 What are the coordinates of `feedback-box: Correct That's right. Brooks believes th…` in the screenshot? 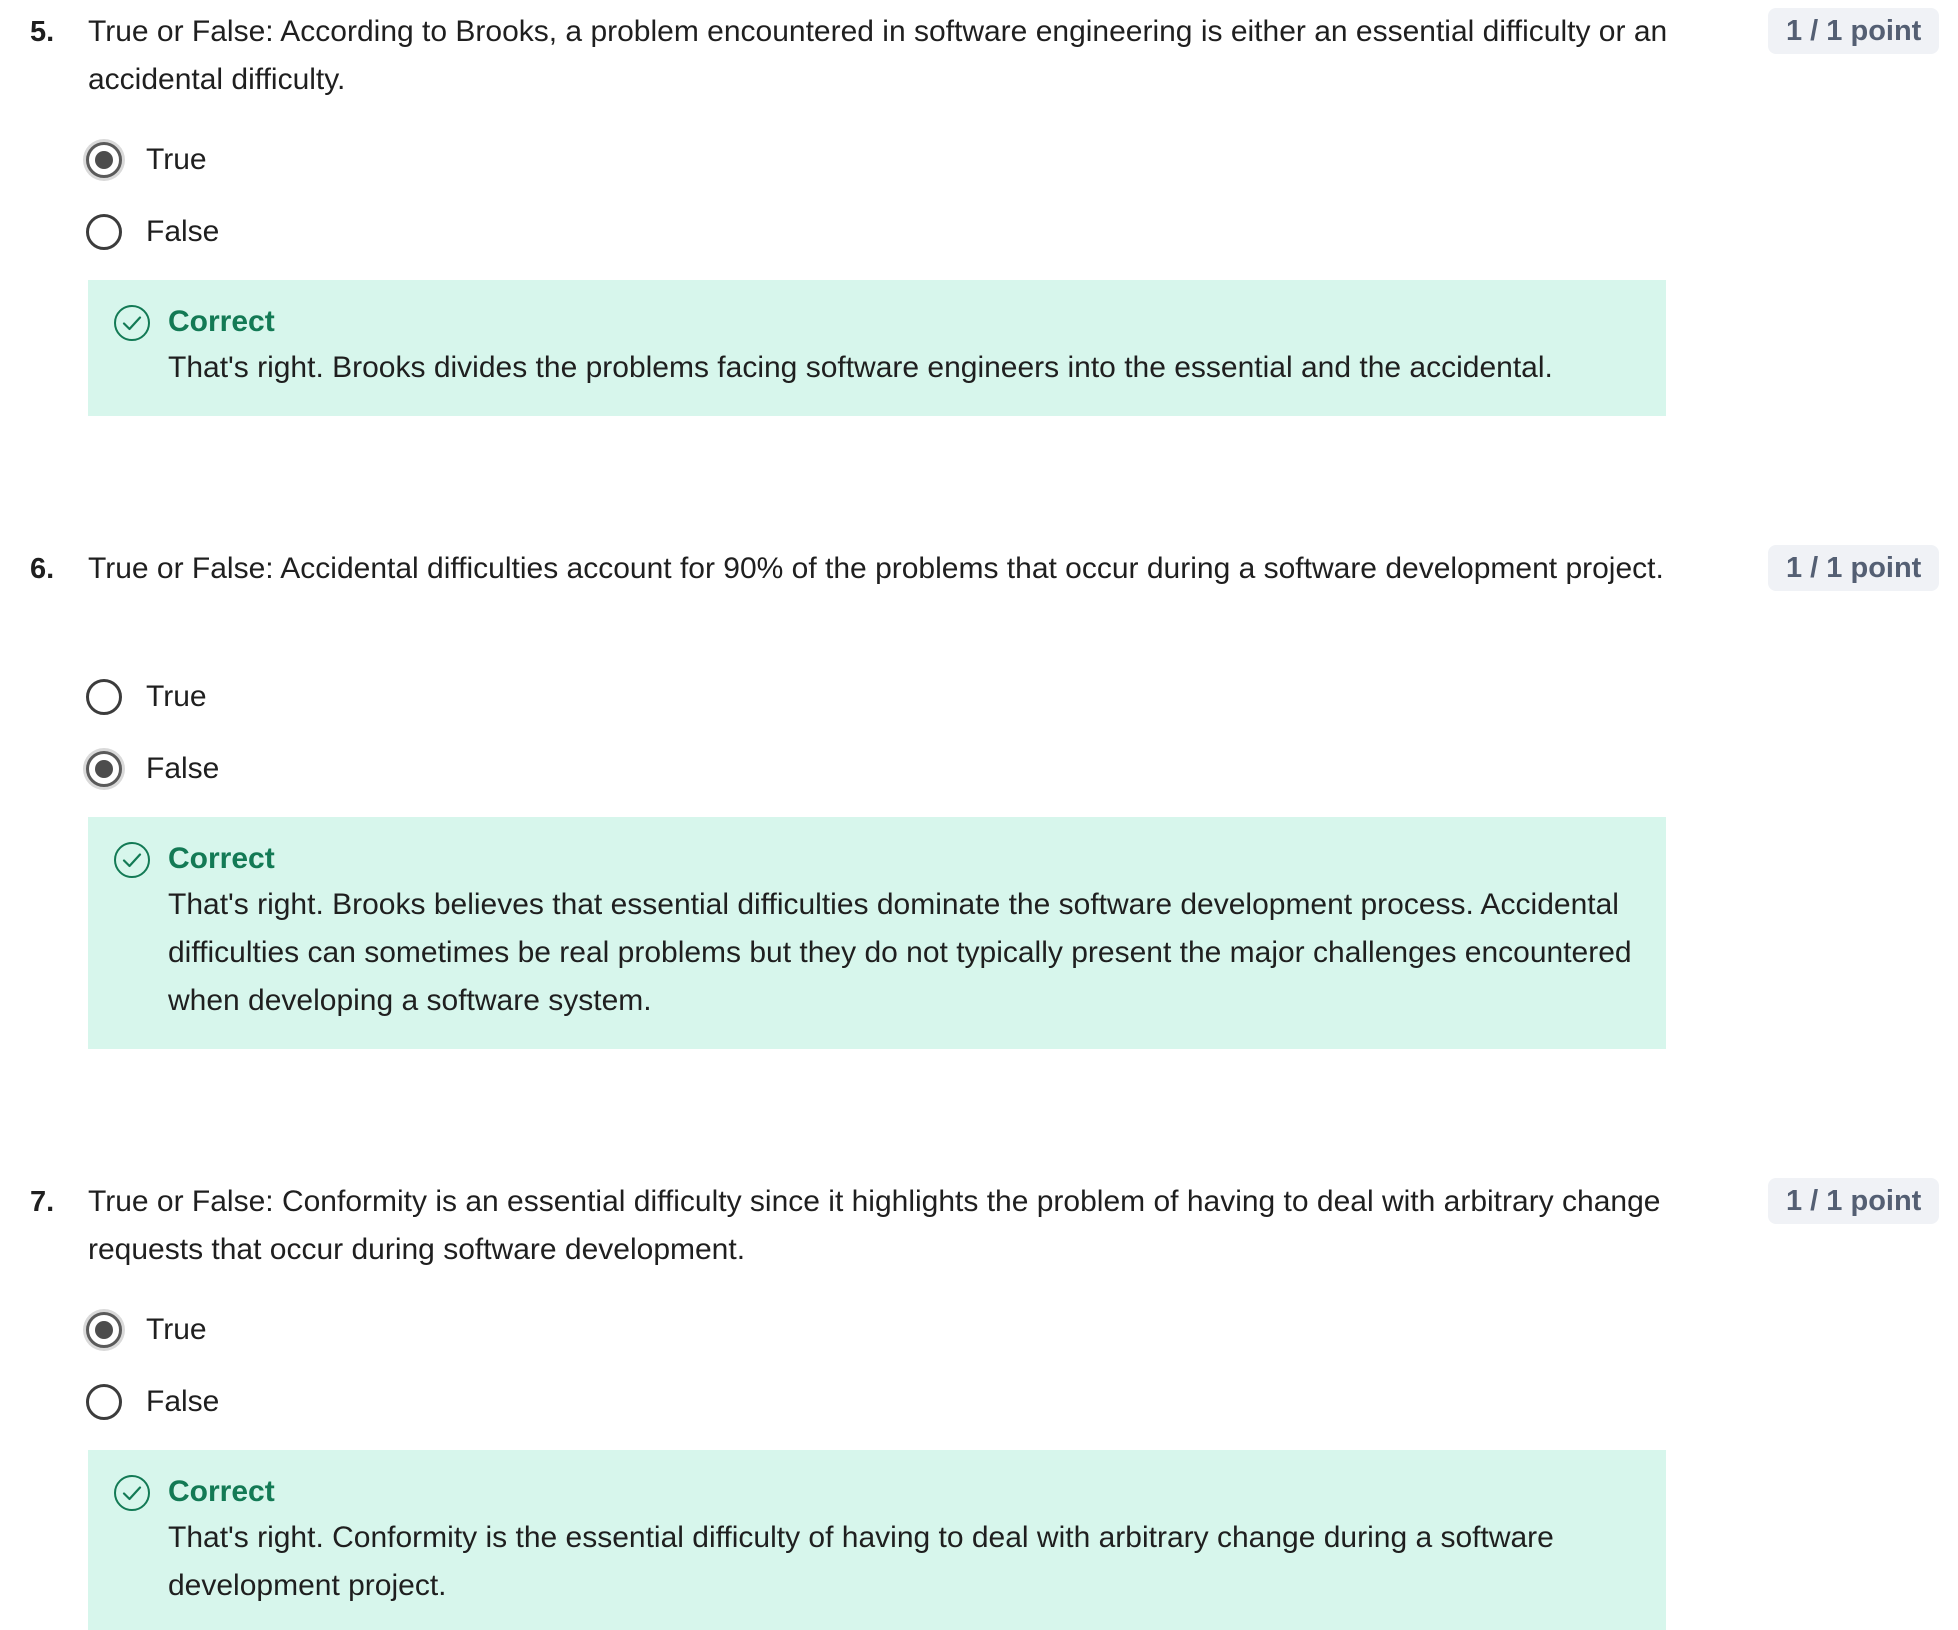 It's located at (877, 933).